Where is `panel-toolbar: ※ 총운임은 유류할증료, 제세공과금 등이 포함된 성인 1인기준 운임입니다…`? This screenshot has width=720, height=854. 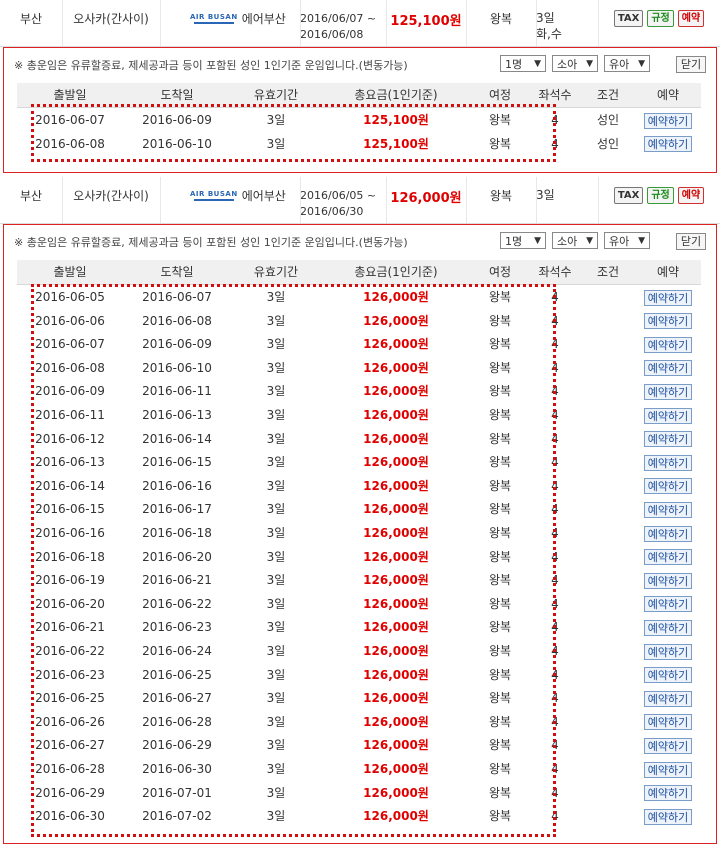 panel-toolbar: ※ 총운임은 유류할증료, 제세공과금 등이 포함된 성인 1인기준 운임입니다… is located at coordinates (360, 61).